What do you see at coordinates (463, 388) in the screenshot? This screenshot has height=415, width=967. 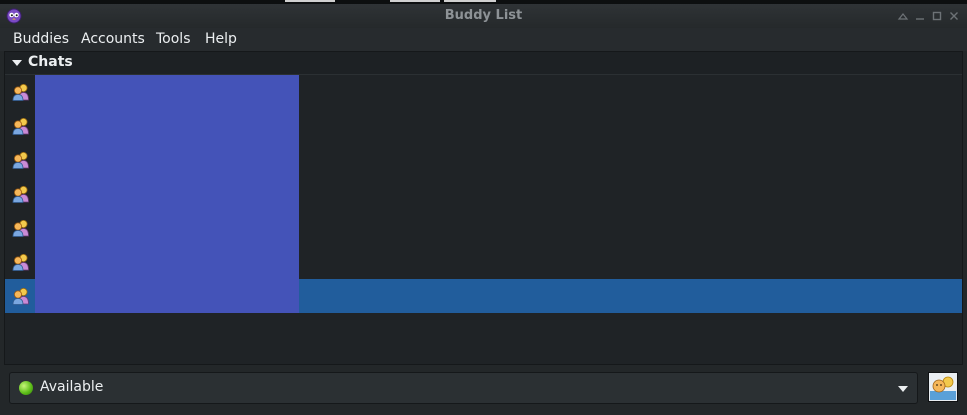 I see `status-selector: Available` at bounding box center [463, 388].